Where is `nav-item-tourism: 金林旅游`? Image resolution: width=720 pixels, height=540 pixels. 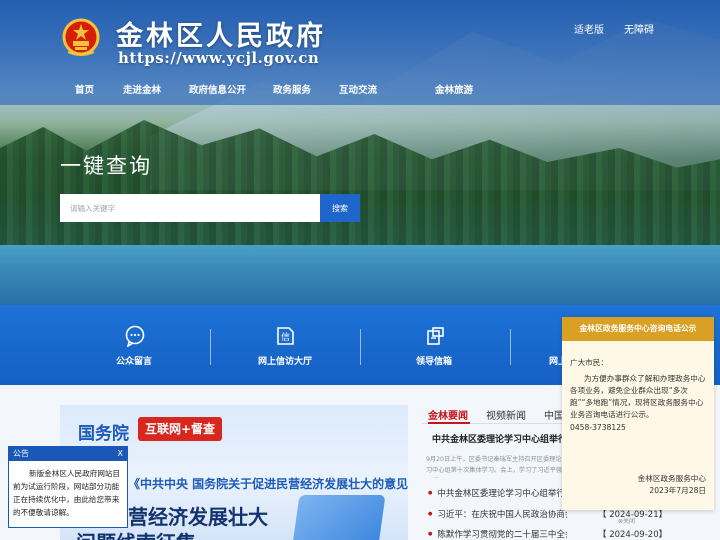 nav-item-tourism: 金林旅游 is located at coordinates (454, 89).